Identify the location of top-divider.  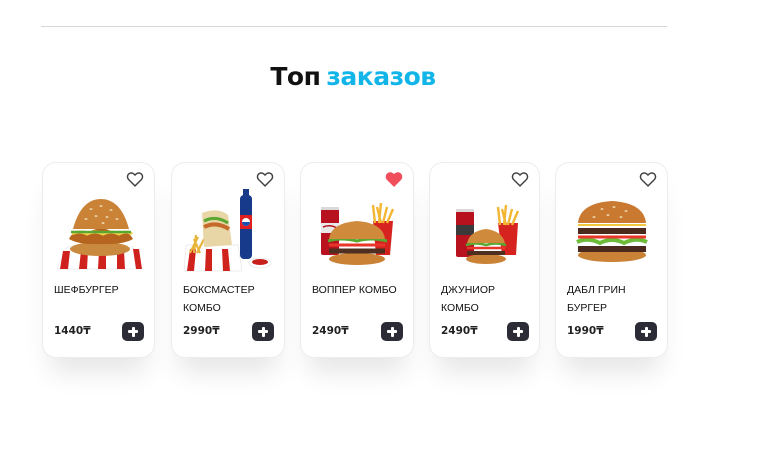
(354, 26).